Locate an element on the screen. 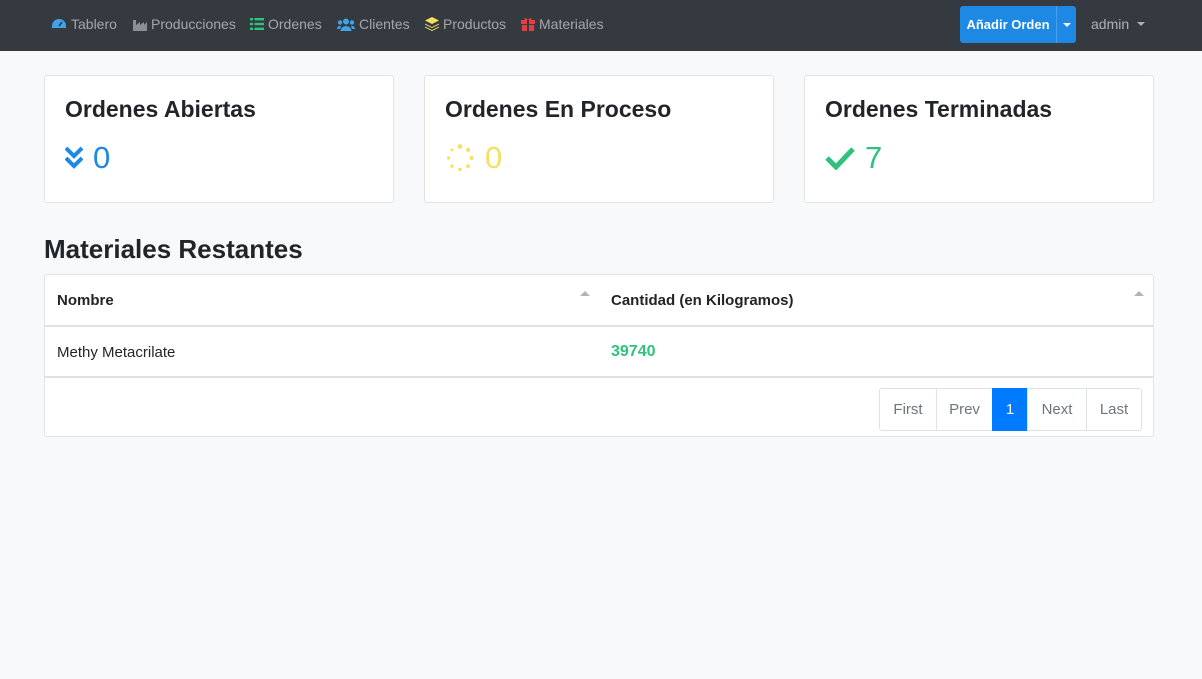  add-order-dropdown-toggle is located at coordinates (1066, 24).